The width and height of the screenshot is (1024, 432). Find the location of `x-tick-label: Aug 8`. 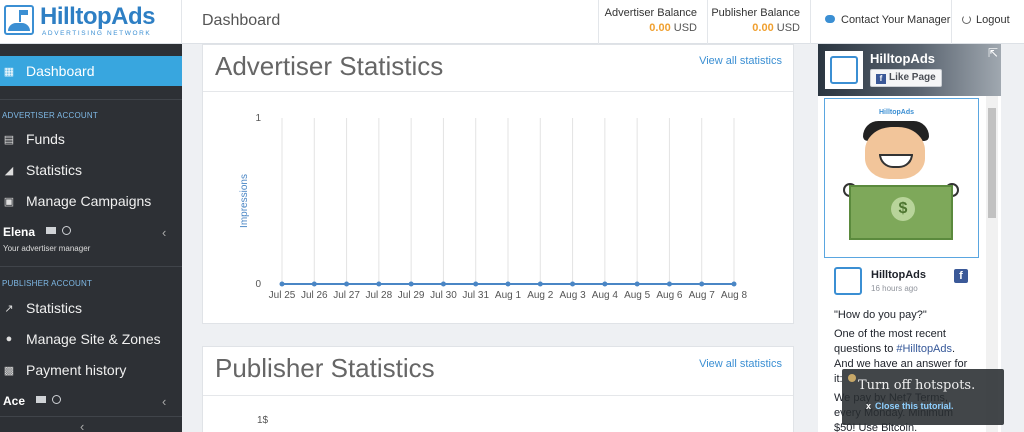

x-tick-label: Aug 8 is located at coordinates (734, 295).